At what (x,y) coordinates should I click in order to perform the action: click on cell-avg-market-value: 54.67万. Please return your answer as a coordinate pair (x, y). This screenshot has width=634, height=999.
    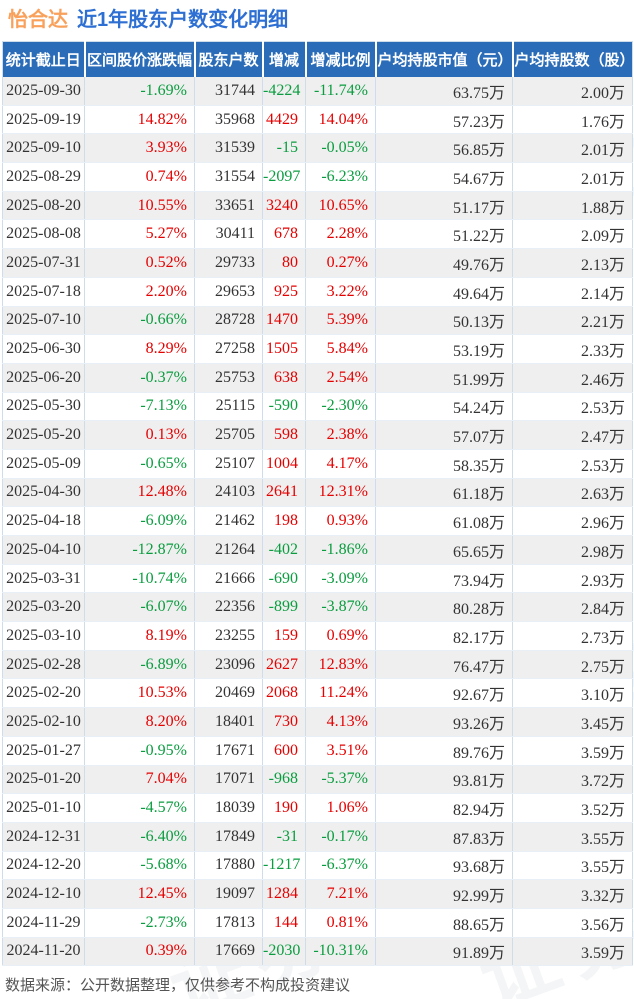
    Looking at the image, I should click on (444, 177).